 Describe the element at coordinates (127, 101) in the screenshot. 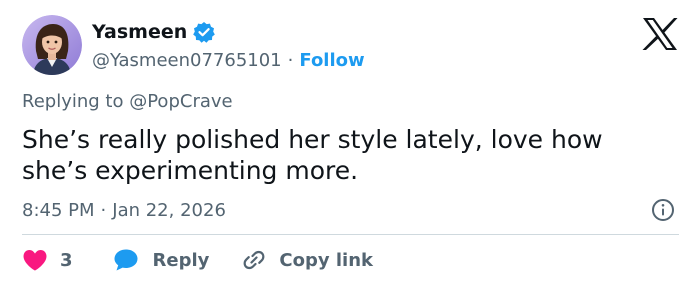

I see `reply-context: Replying to @PopCrave` at that location.